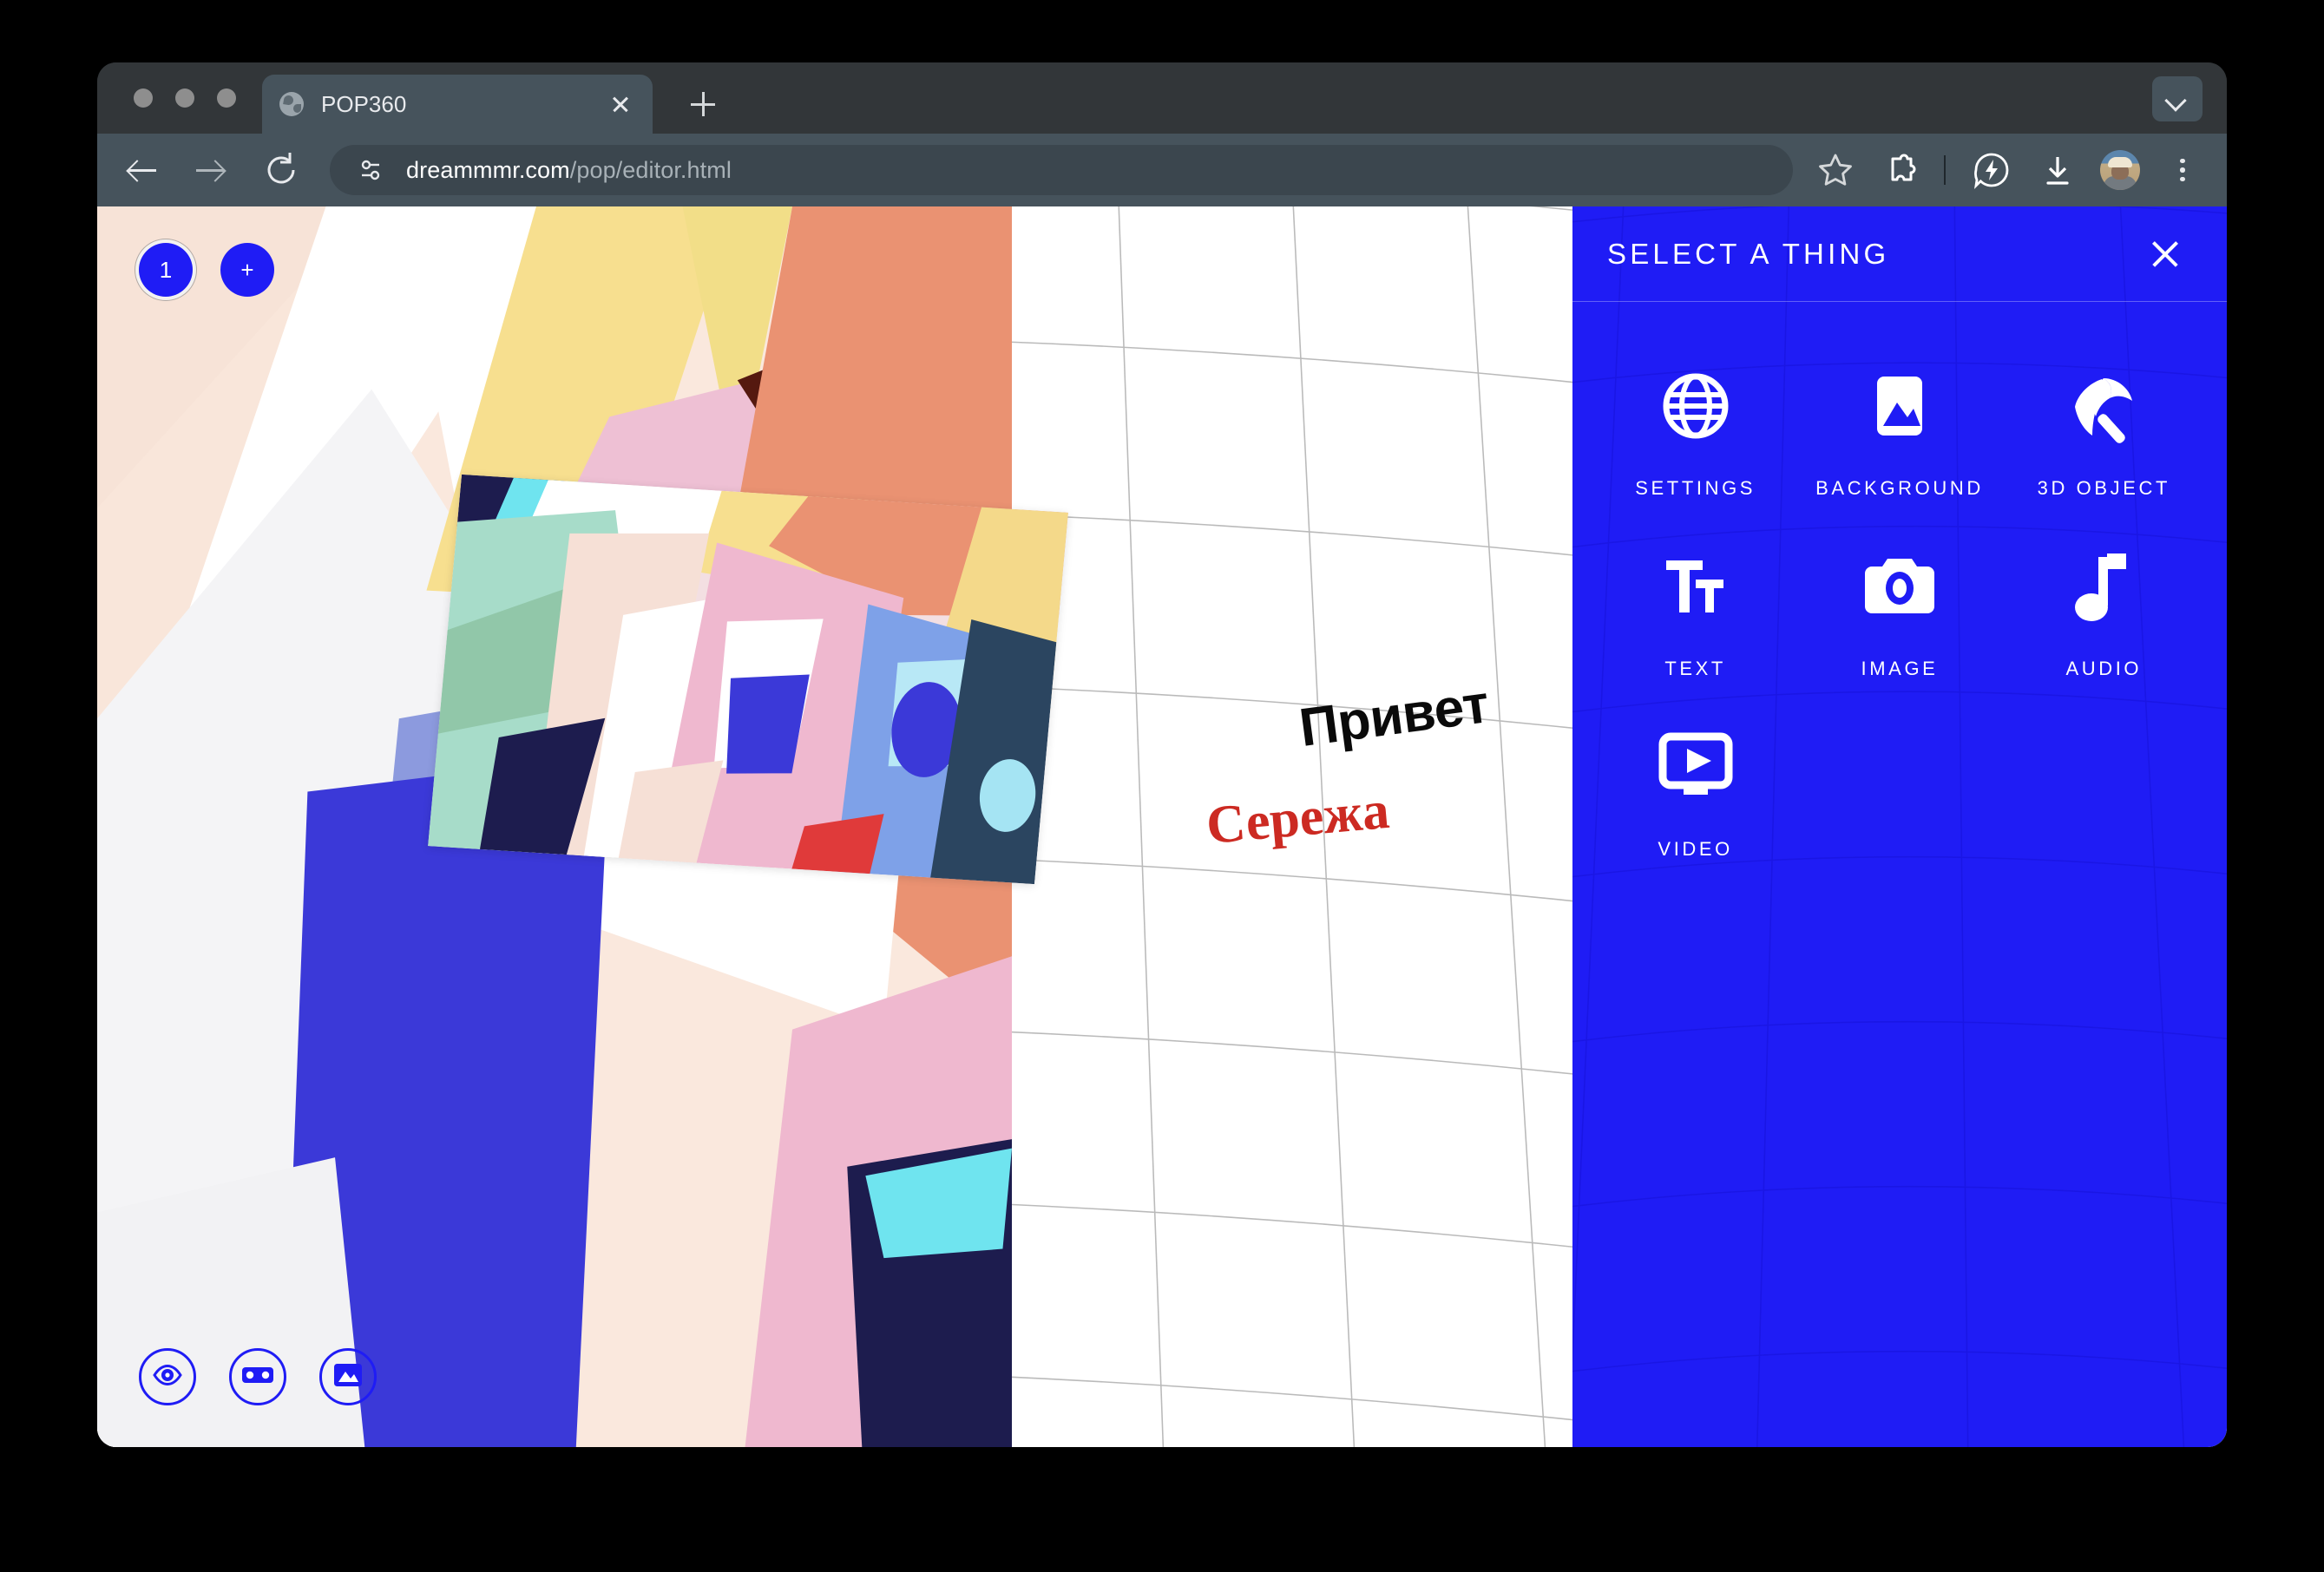  I want to click on energy-saver-leaf-icon, so click(1991, 170).